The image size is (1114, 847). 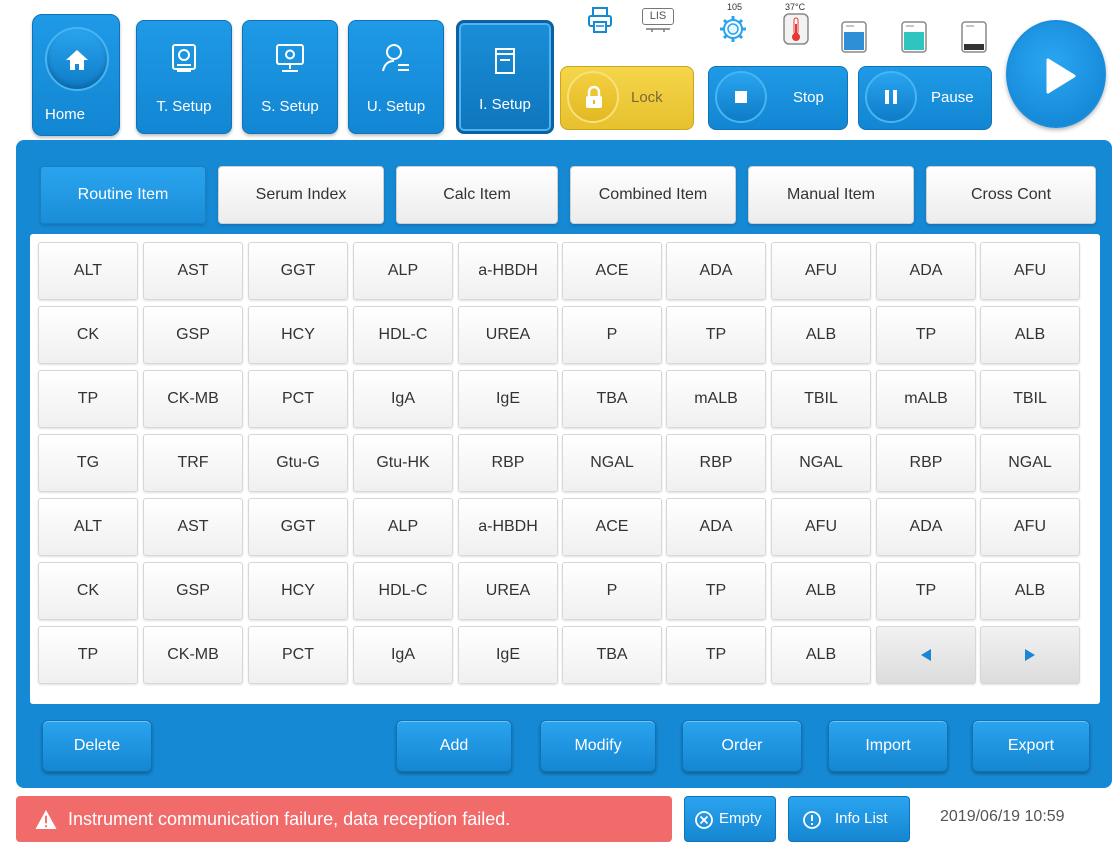 I want to click on i-setup-button: I. Setup, so click(x=505, y=77).